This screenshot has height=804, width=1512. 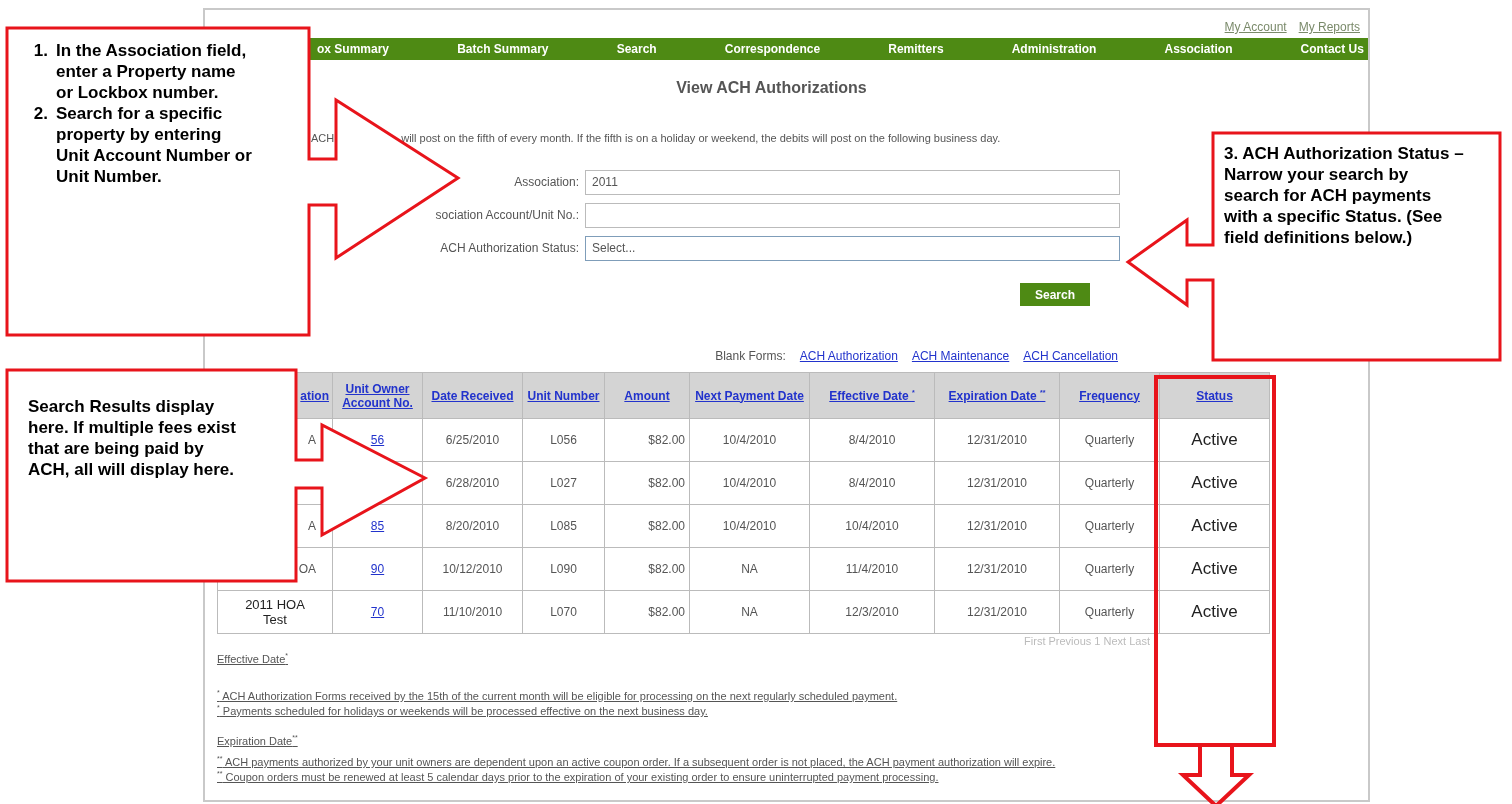 What do you see at coordinates (40, 114) in the screenshot?
I see `list-number: 2.` at bounding box center [40, 114].